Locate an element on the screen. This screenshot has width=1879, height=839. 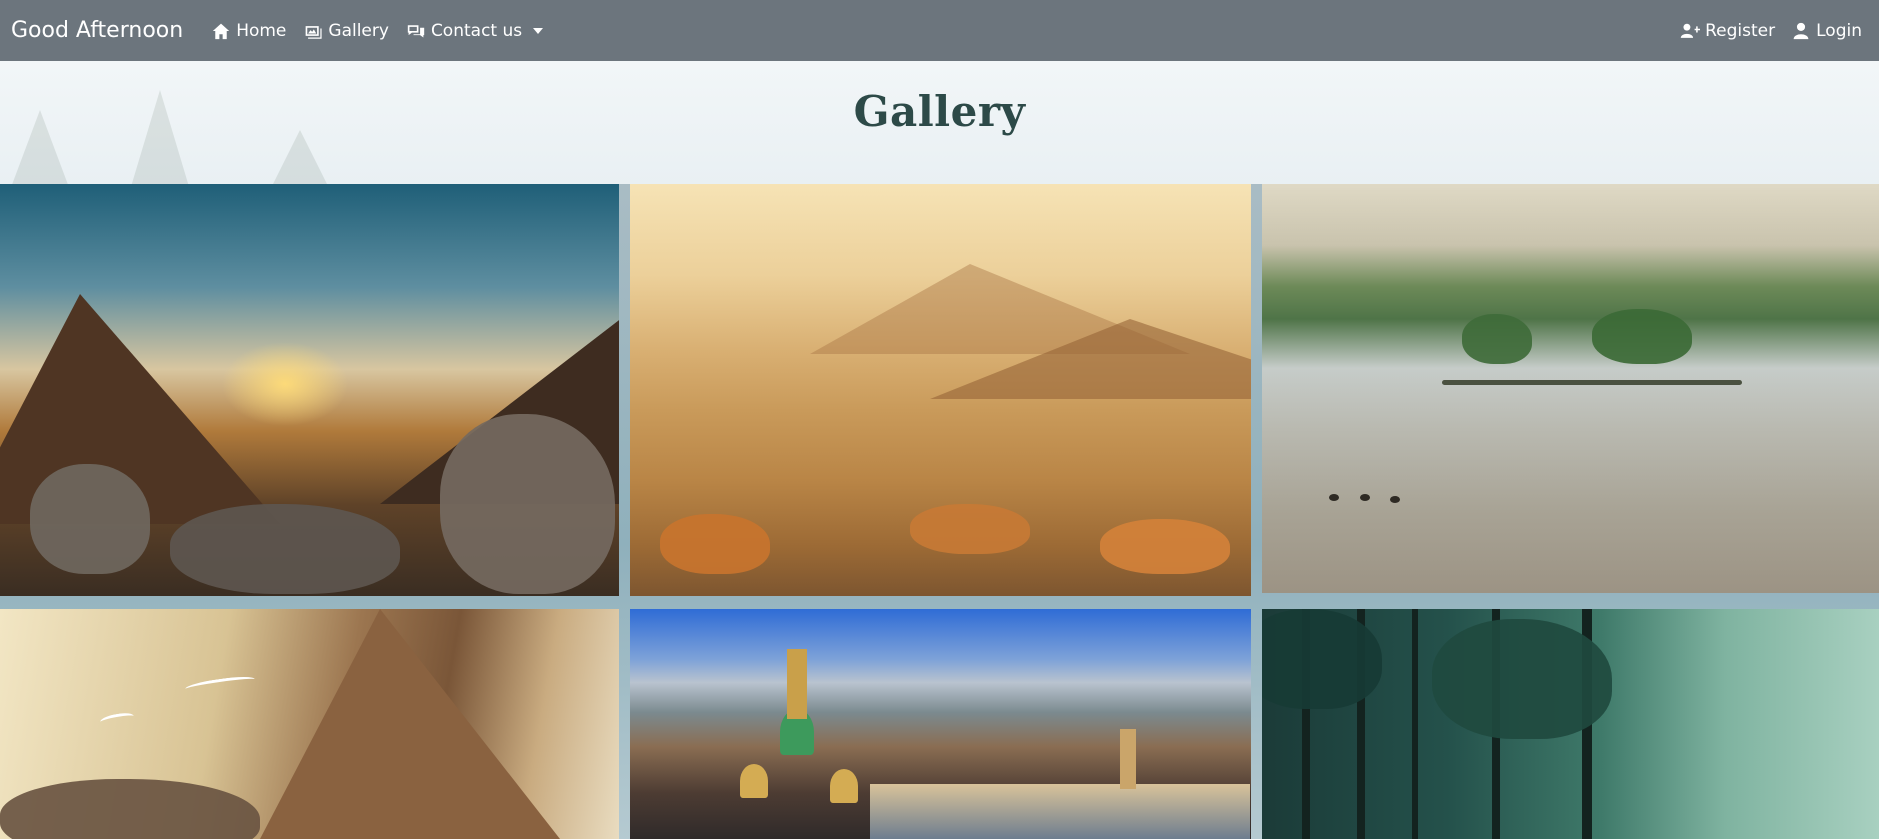
chevron-down-icon is located at coordinates (538, 30).